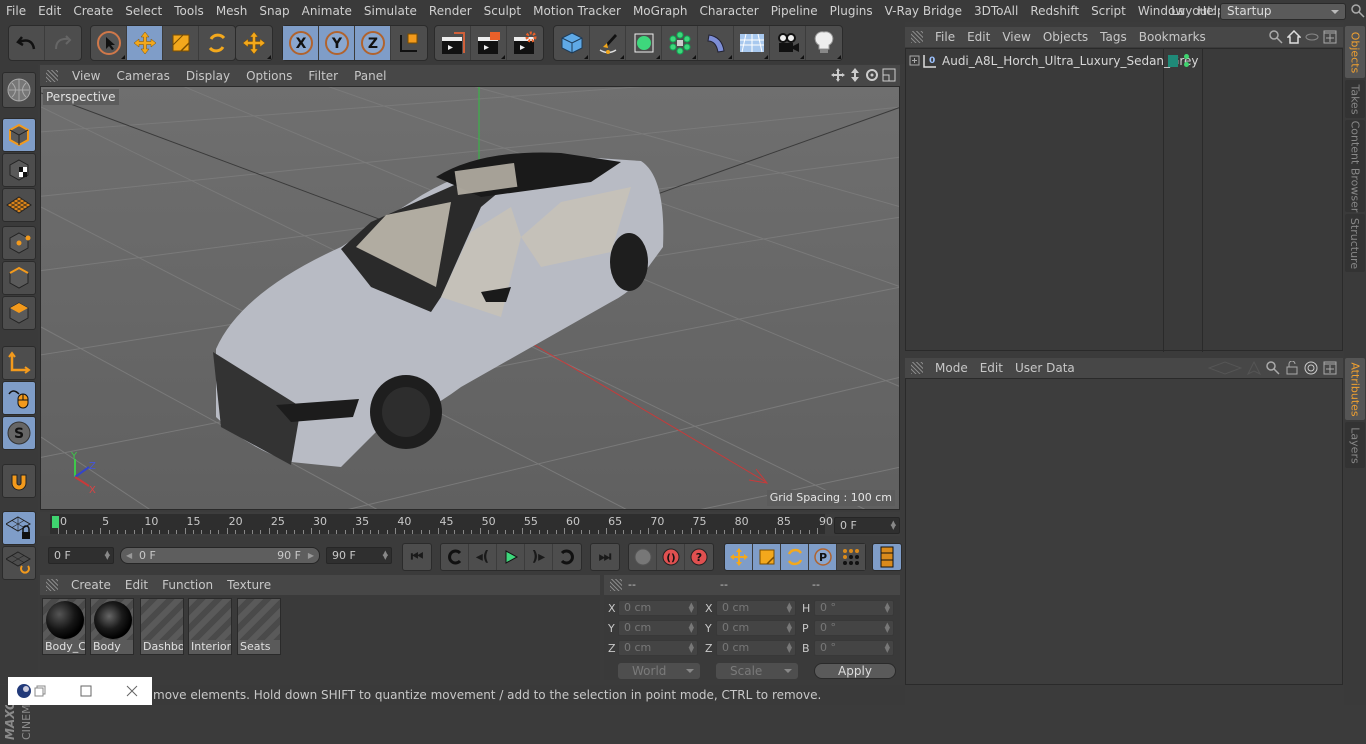 This screenshot has height=744, width=1366. I want to click on position-z-field: 0 cm ▲ ▼, so click(658, 648).